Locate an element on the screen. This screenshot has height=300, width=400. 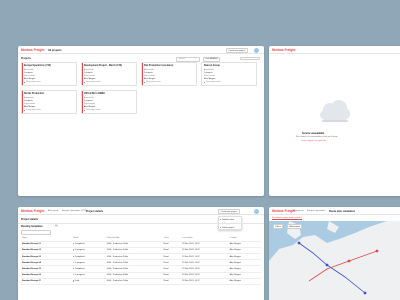
card-title: CSS & BE to DMEU is located at coordinates (95, 94).